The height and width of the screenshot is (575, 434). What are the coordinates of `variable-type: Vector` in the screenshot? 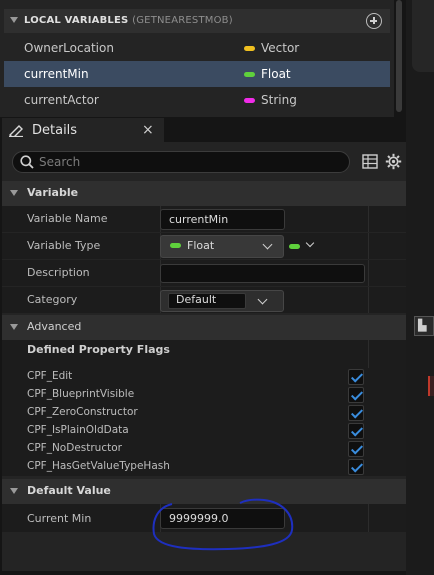 It's located at (280, 48).